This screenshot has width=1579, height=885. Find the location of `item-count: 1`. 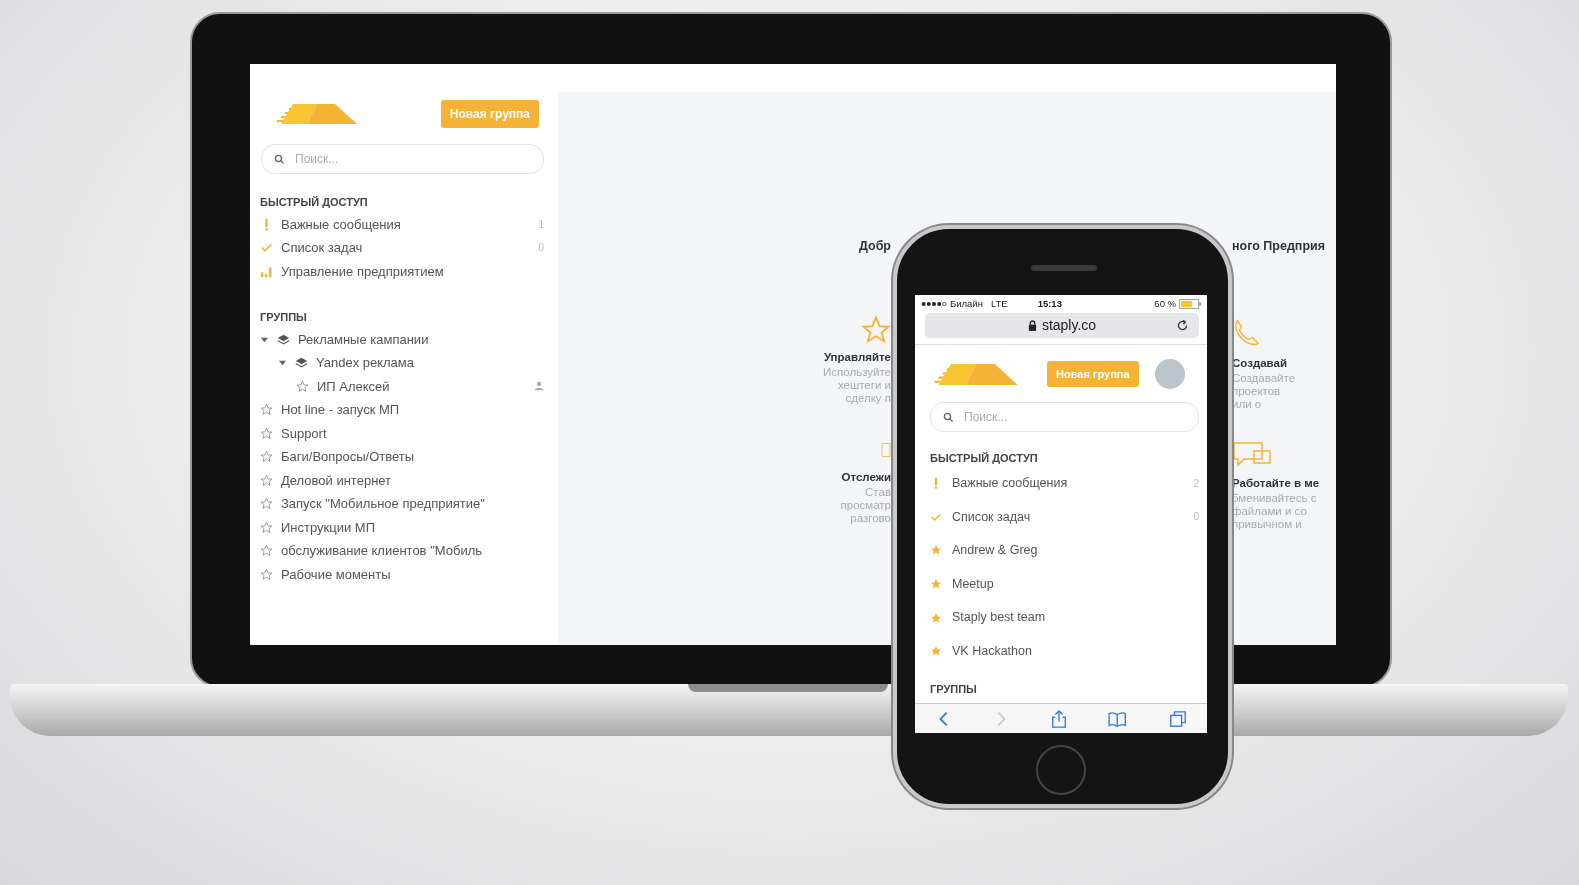

item-count: 1 is located at coordinates (541, 224).